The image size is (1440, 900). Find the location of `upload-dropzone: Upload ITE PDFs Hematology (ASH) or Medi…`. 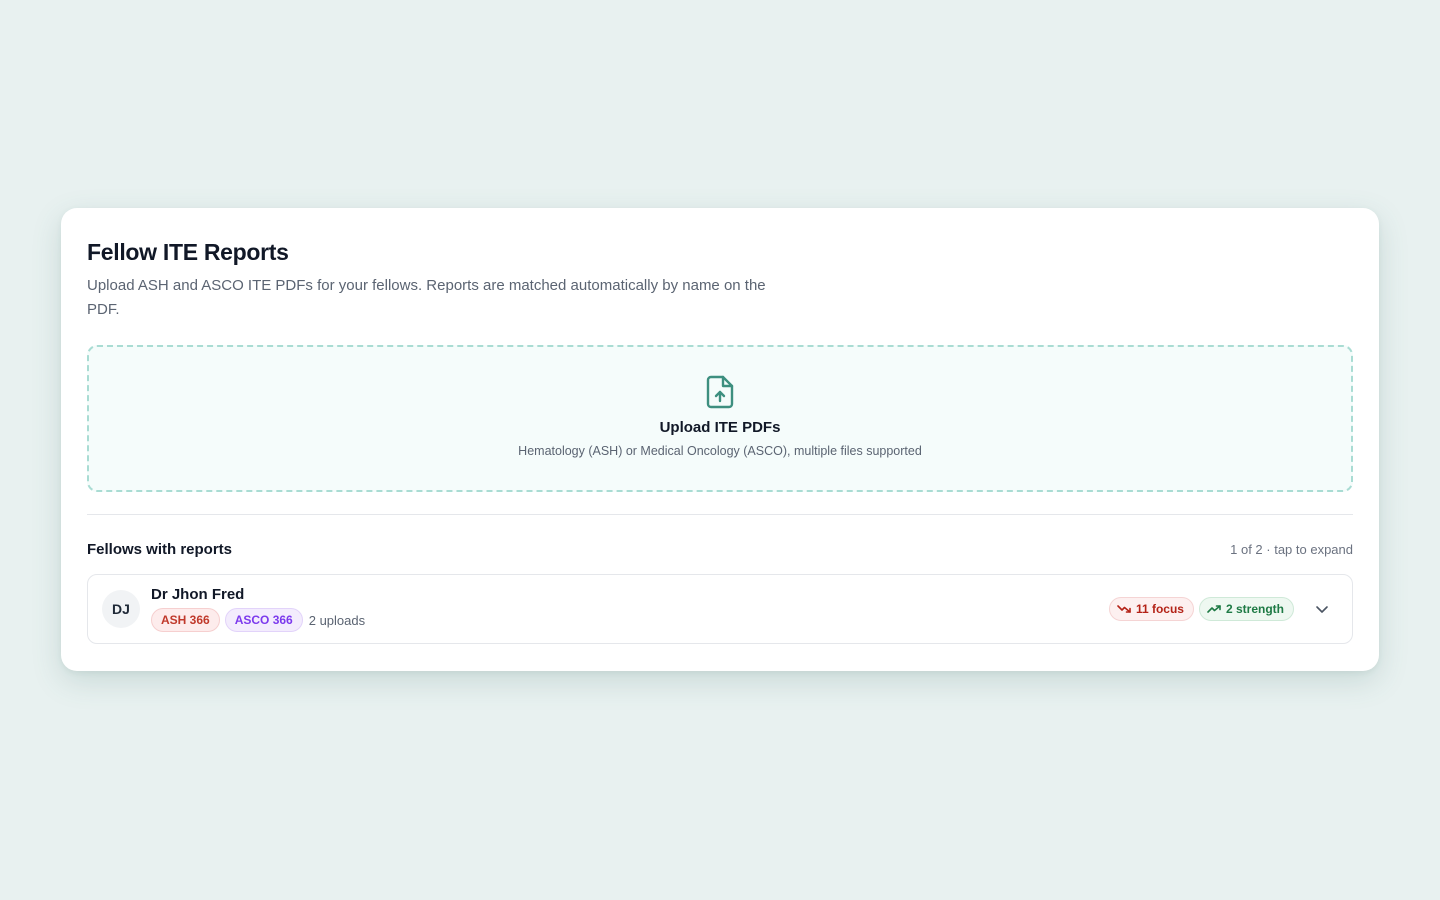

upload-dropzone: Upload ITE PDFs Hematology (ASH) or Medi… is located at coordinates (720, 418).